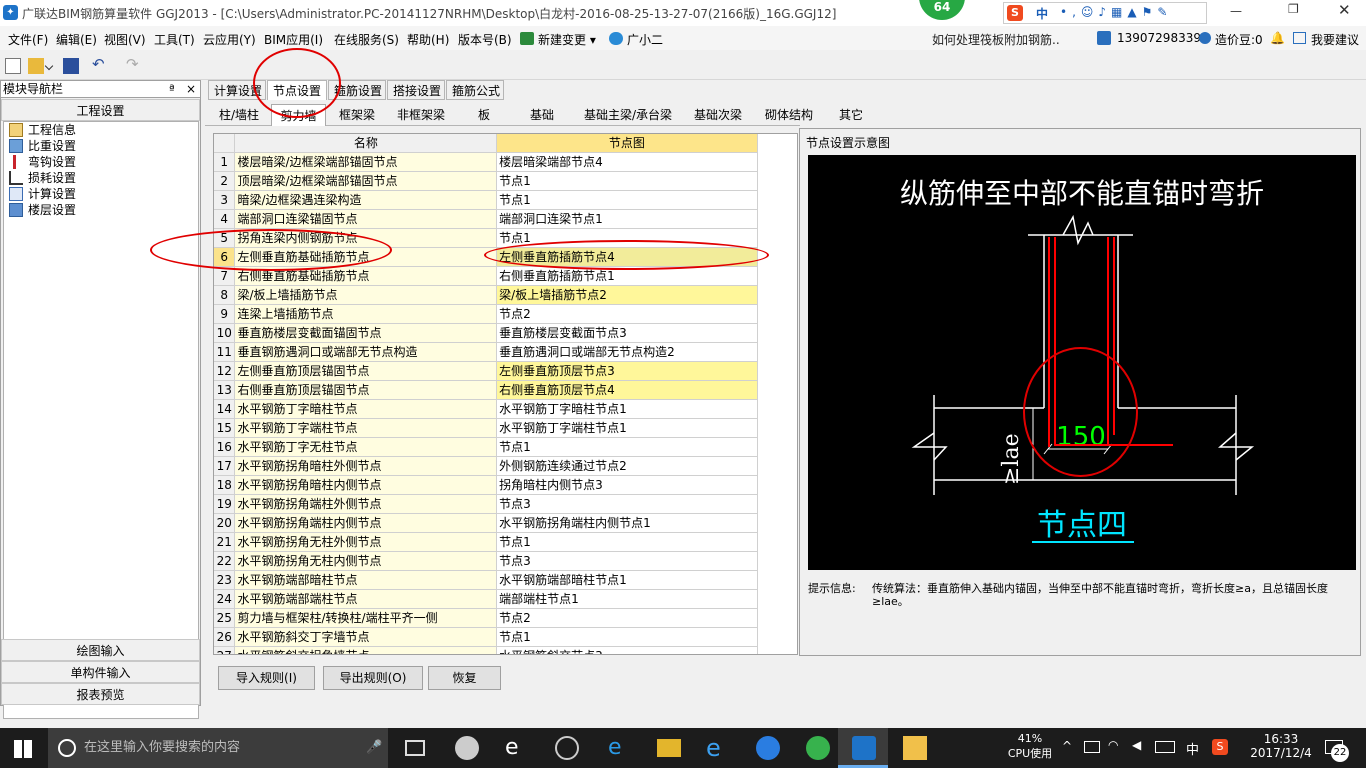  What do you see at coordinates (1344, 10) in the screenshot?
I see `close-button: ✕` at bounding box center [1344, 10].